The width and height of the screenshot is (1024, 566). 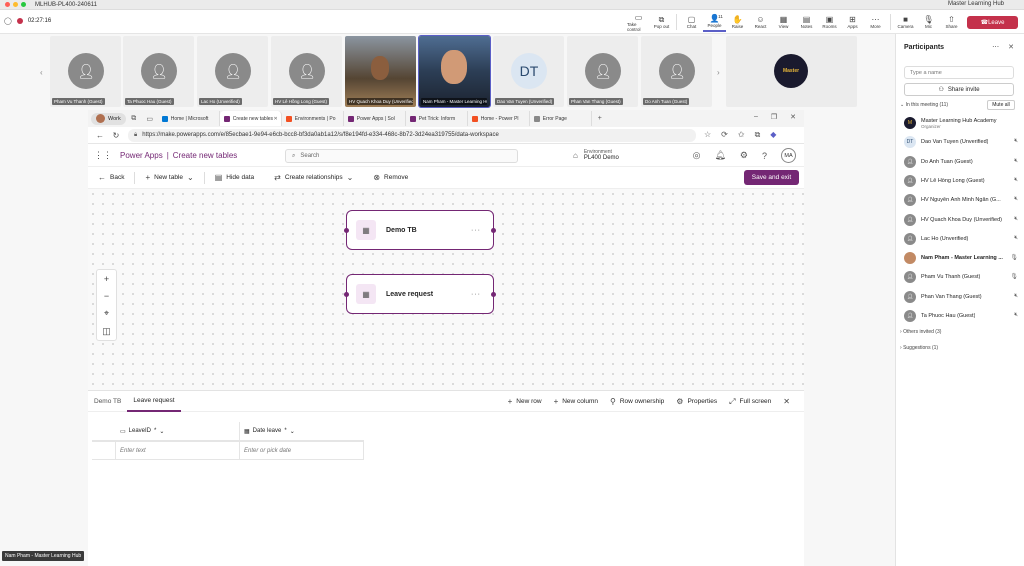 I want to click on remove-button: ⊗ Remove, so click(x=390, y=177).